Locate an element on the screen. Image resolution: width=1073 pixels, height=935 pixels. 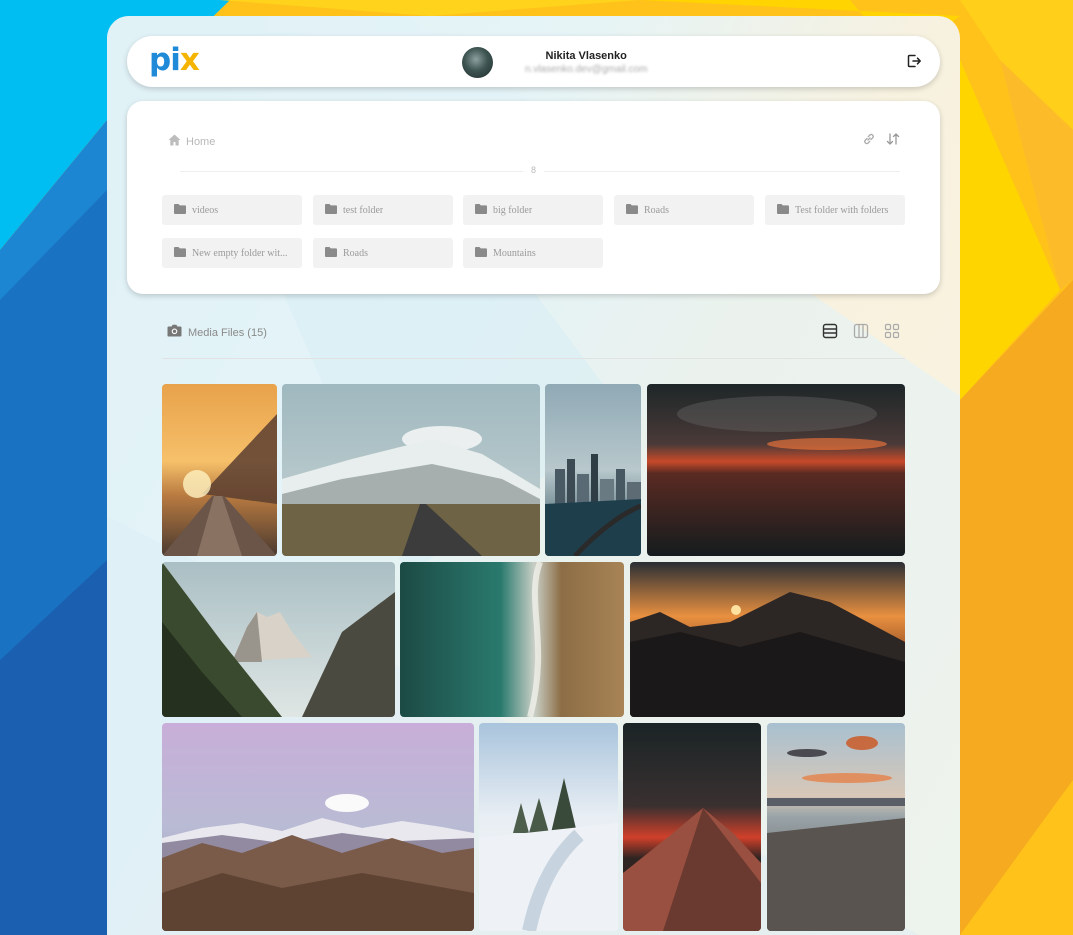
grid-view-icon is located at coordinates (892, 333).